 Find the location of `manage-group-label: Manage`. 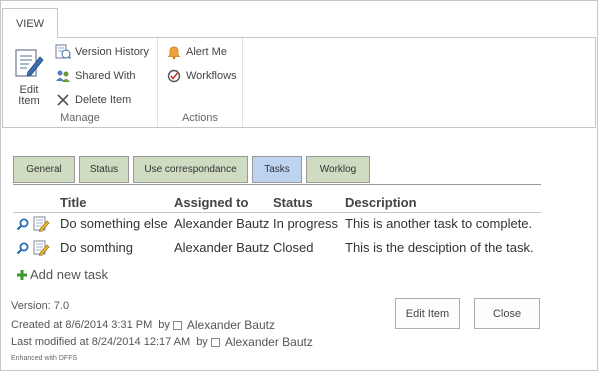

manage-group-label: Manage is located at coordinates (80, 118).